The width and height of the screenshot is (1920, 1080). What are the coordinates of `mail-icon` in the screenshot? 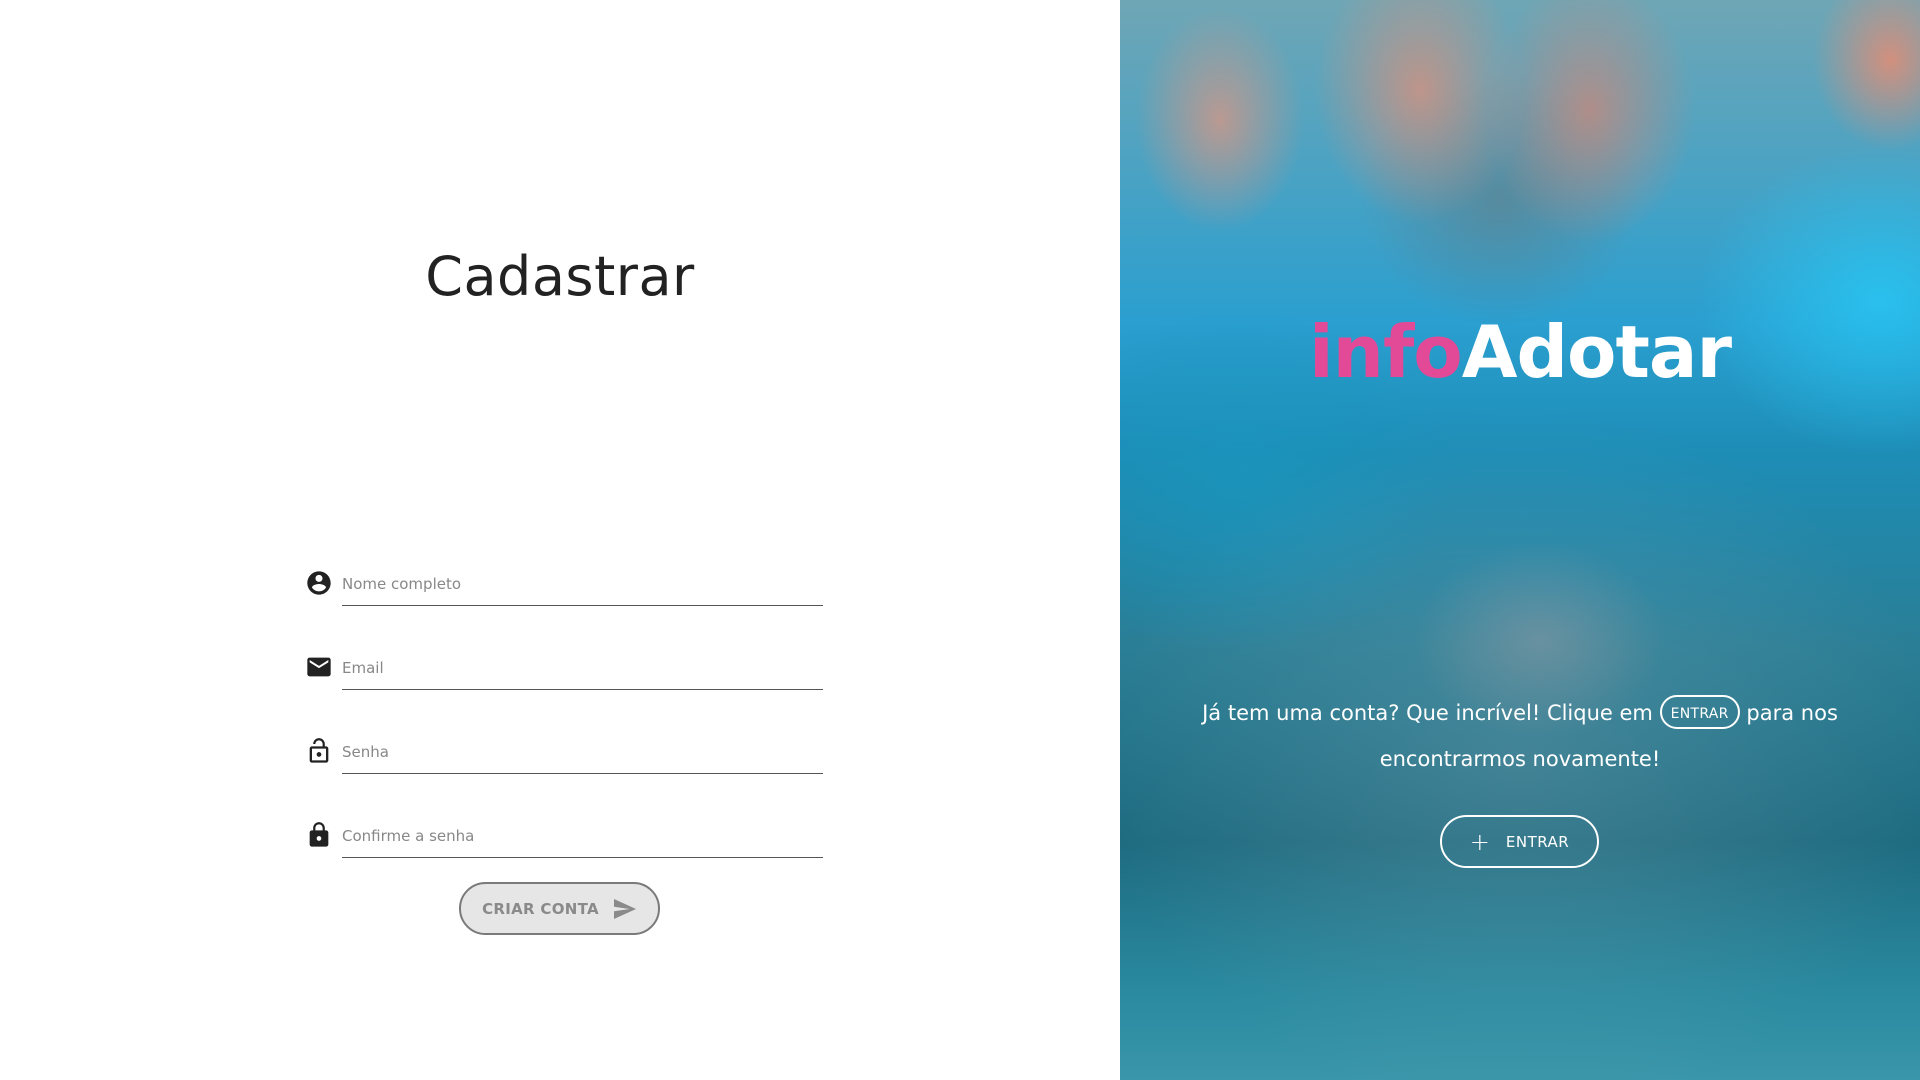 It's located at (319, 667).